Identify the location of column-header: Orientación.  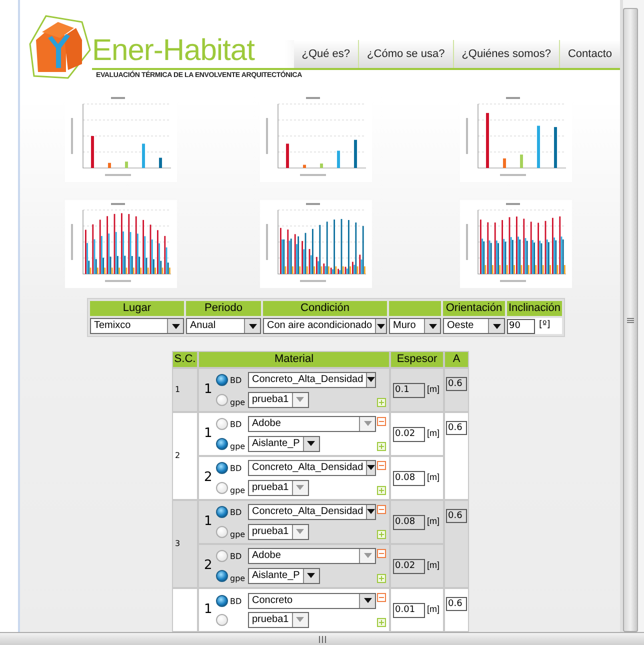
(474, 308).